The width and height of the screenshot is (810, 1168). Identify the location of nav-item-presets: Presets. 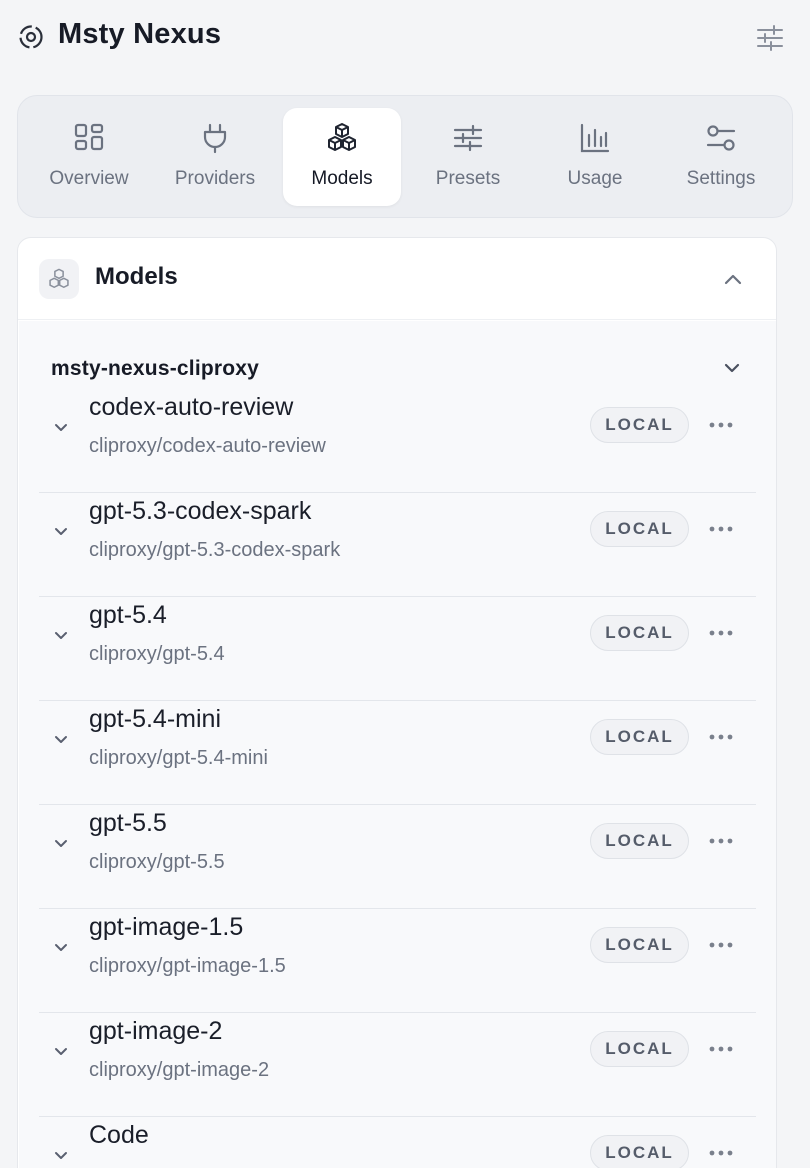
(468, 157).